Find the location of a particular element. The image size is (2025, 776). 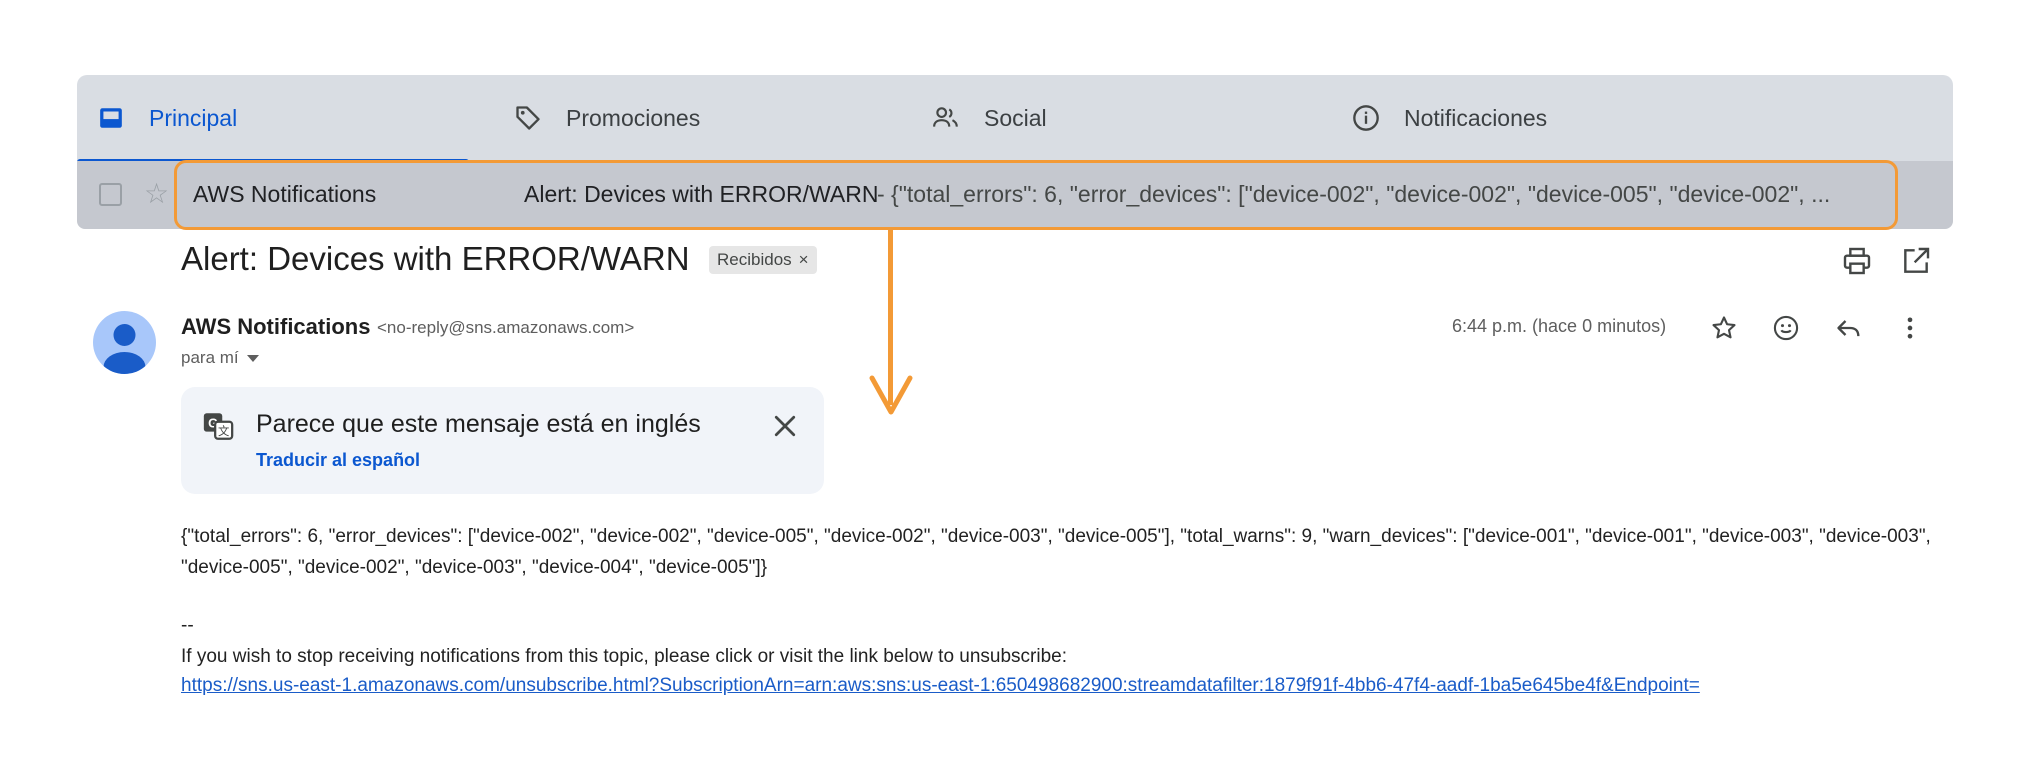

svg-text: 文 is located at coordinates (223, 431).